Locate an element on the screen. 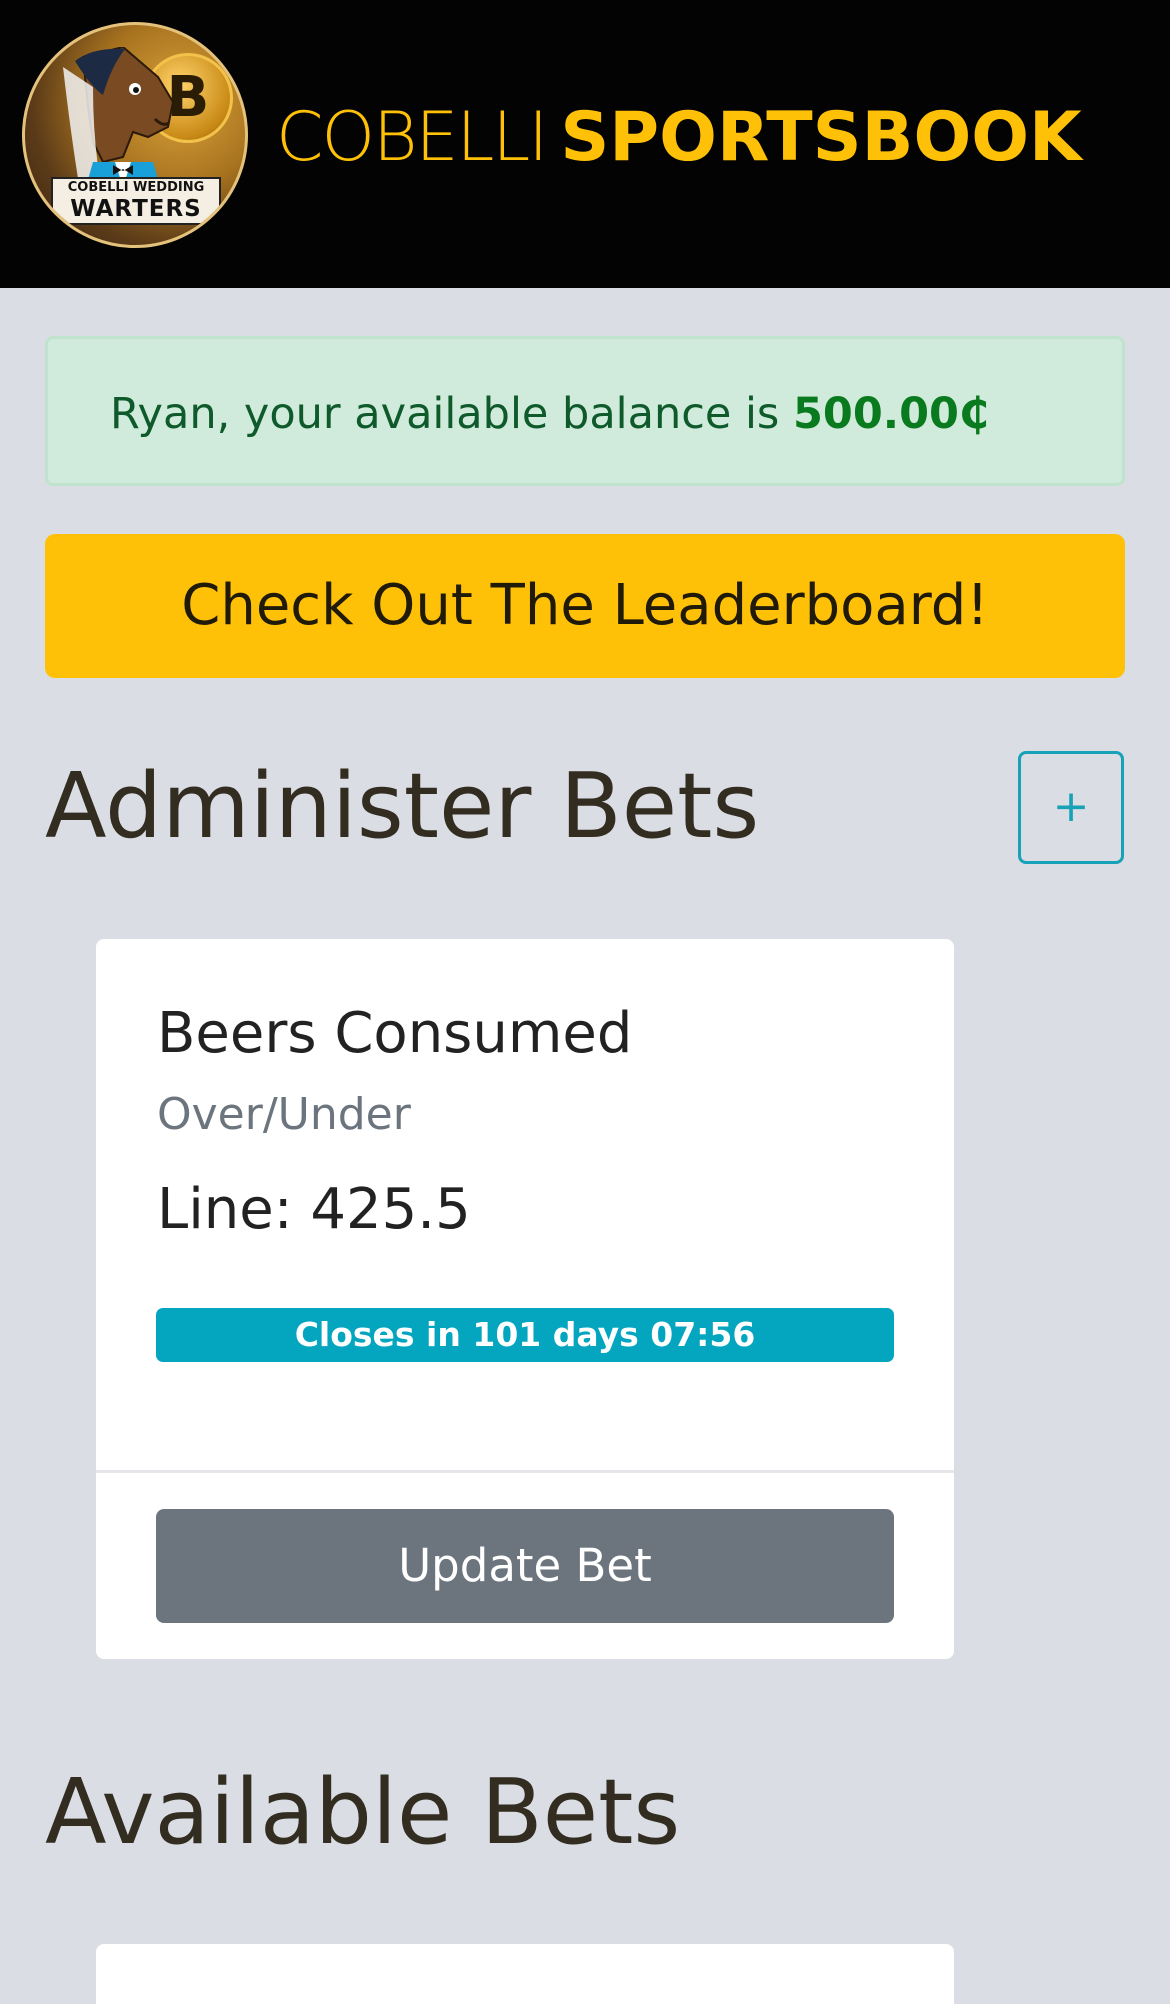  bet-type: Over/Under is located at coordinates (284, 1114).